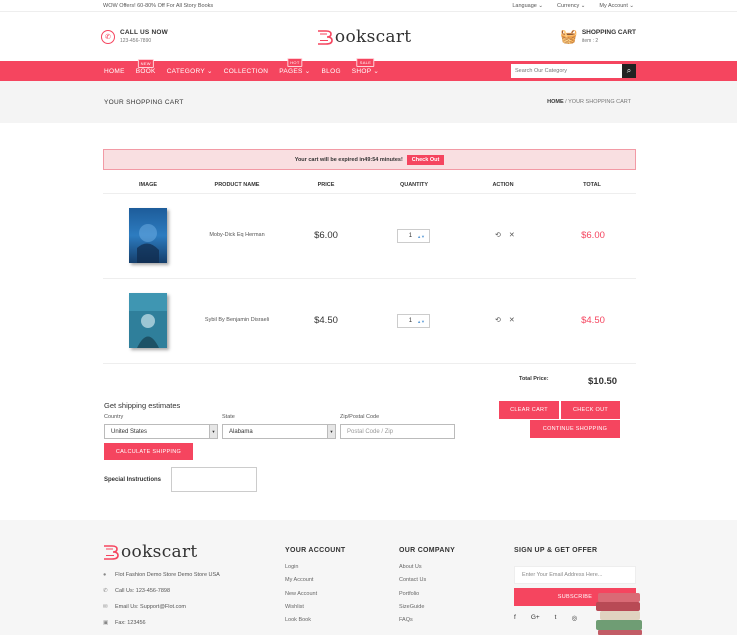 This screenshot has height=635, width=737. I want to click on continue-shopping-button: CONTINUE SHOPPING, so click(575, 429).